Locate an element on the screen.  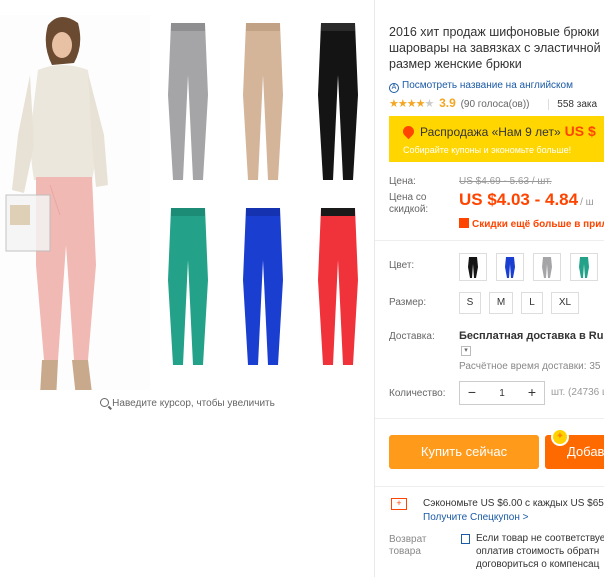
location-pin-icon is located at coordinates (408, 131).